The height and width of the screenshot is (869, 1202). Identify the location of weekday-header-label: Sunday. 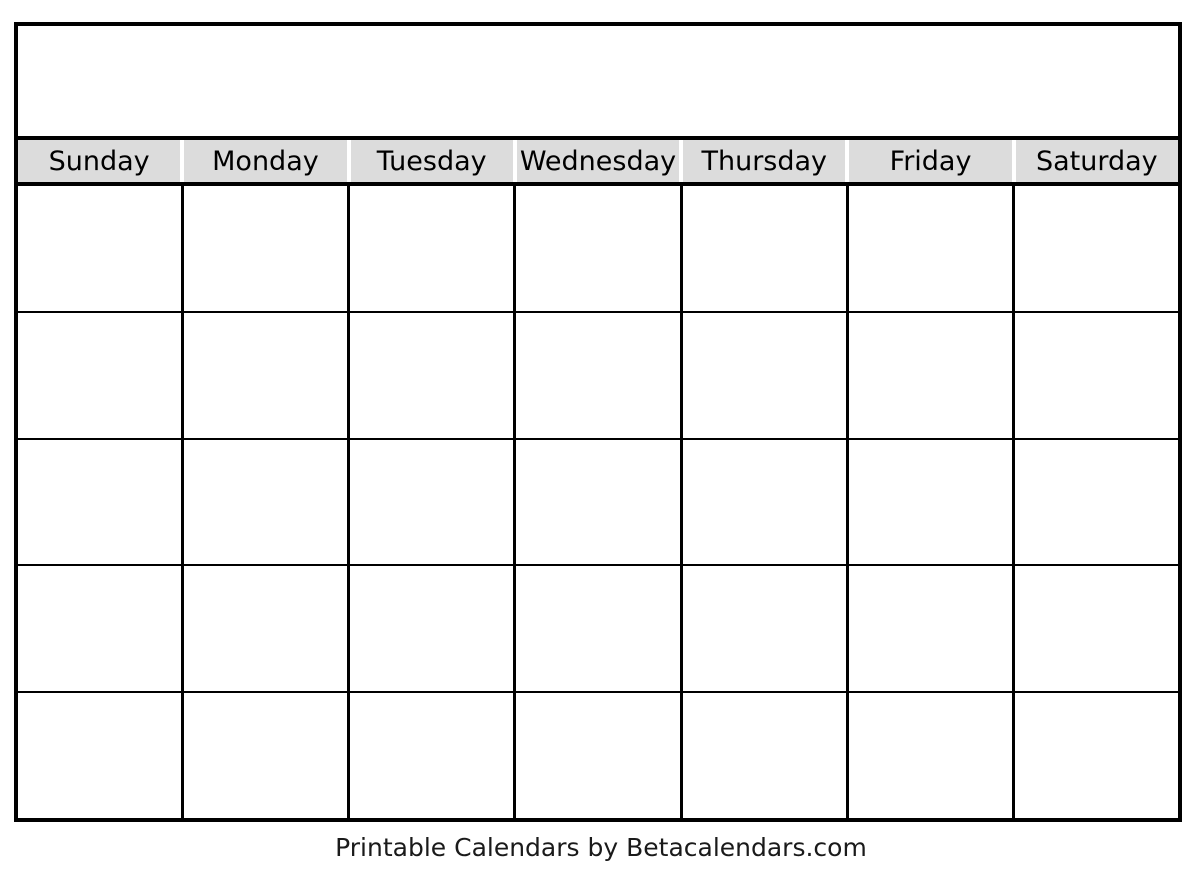
(99, 161).